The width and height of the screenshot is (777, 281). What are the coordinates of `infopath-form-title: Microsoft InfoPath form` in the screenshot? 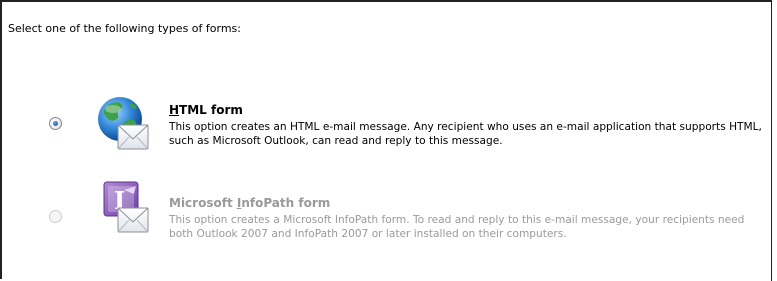 It's located at (249, 203).